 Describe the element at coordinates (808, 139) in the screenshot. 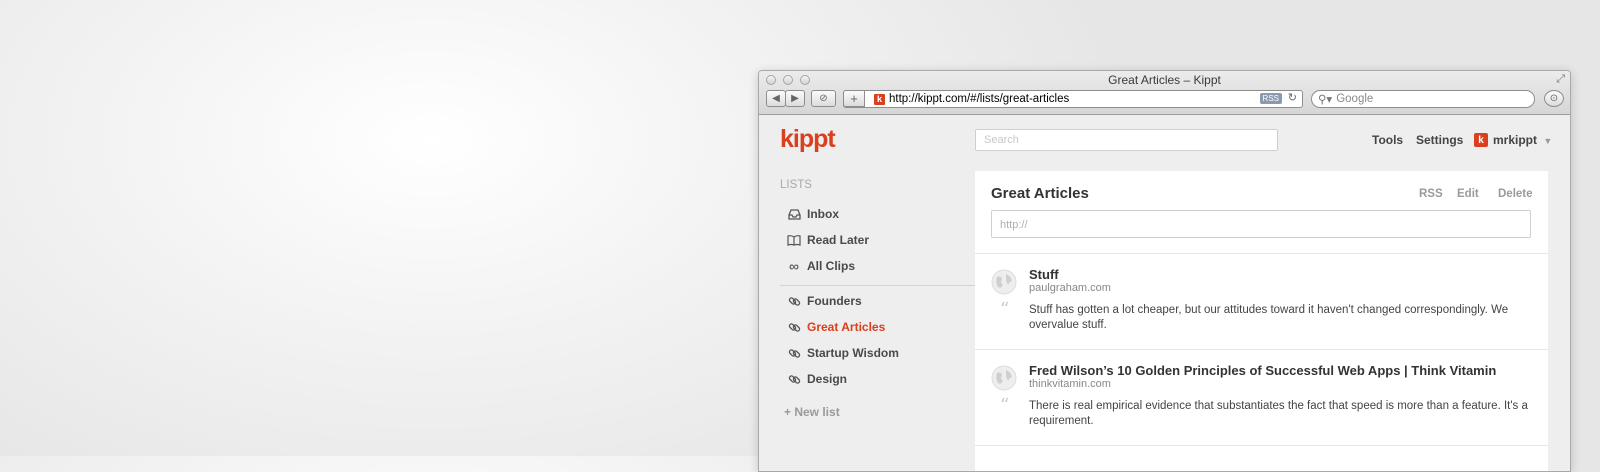

I see `kippt-logo: kippt` at that location.